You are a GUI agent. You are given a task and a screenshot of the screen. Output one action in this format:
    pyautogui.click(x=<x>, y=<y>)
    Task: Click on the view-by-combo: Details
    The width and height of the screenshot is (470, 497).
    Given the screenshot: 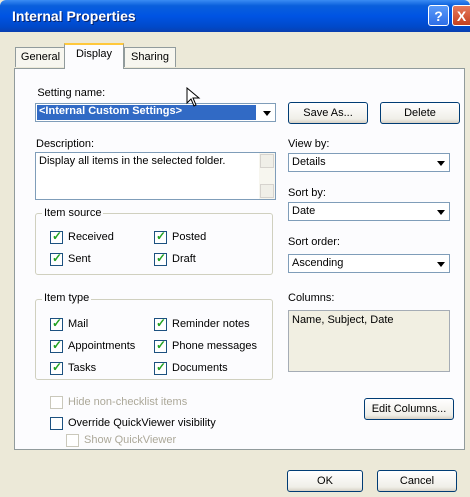 What is the action you would take?
    pyautogui.click(x=369, y=162)
    